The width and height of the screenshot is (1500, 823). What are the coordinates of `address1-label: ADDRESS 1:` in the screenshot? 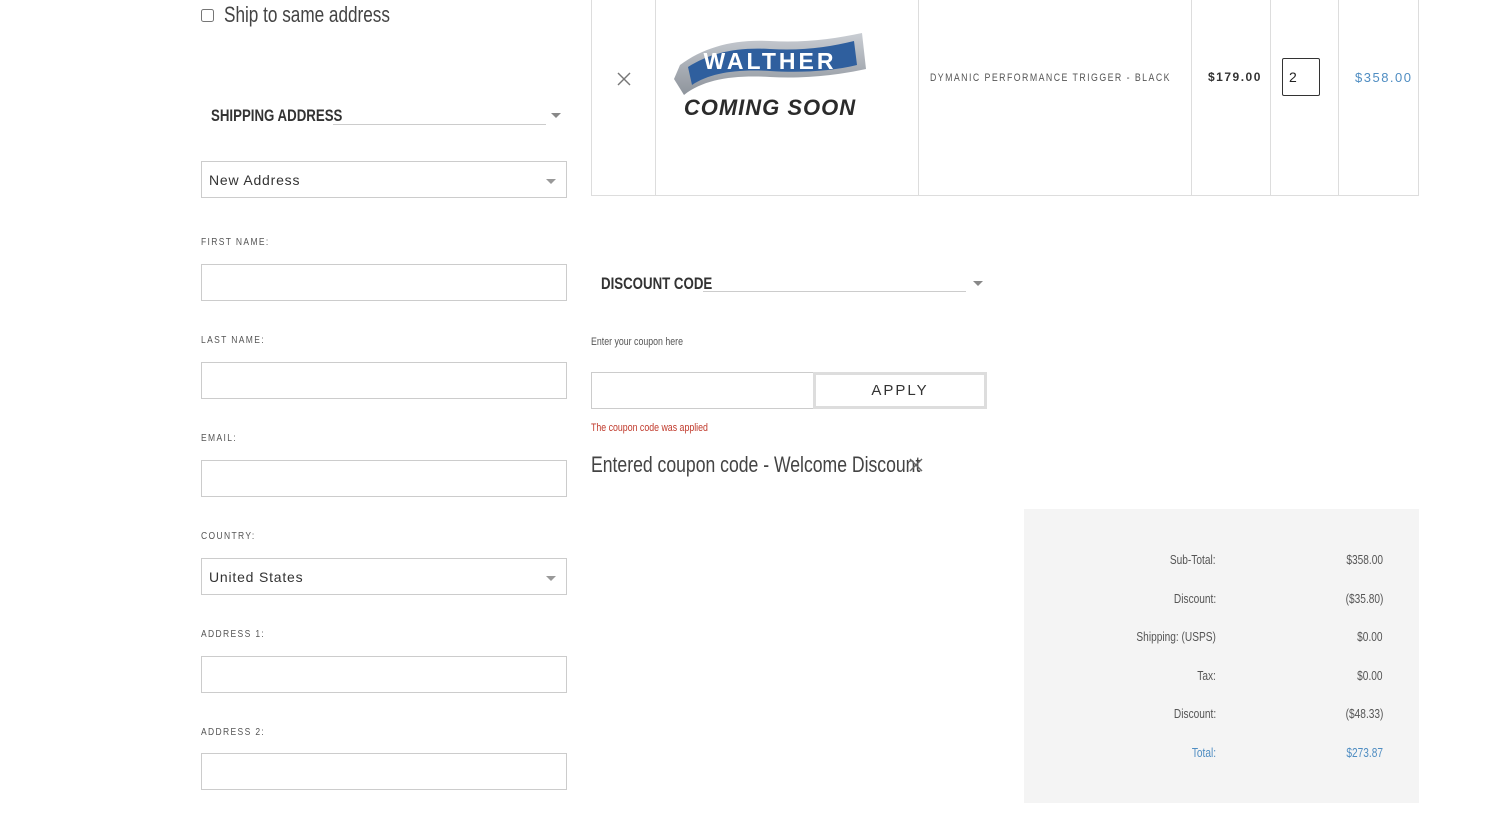 It's located at (233, 634).